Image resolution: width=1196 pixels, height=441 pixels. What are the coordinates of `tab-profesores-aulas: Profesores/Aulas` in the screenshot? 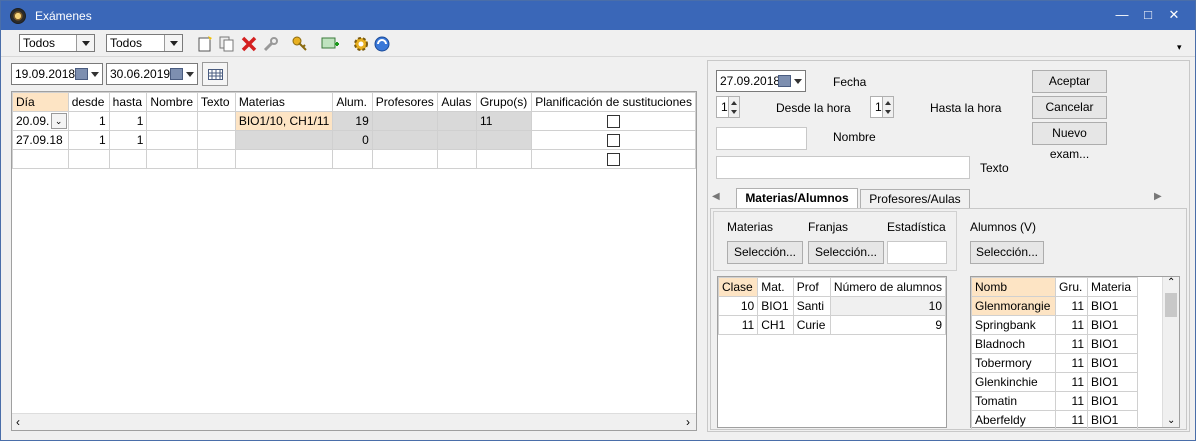 It's located at (915, 199).